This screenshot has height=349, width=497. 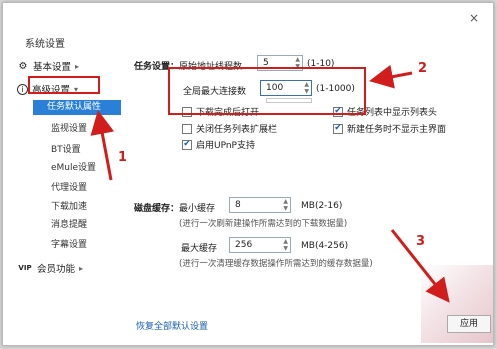 I want to click on apply-button: 应用, so click(x=469, y=324).